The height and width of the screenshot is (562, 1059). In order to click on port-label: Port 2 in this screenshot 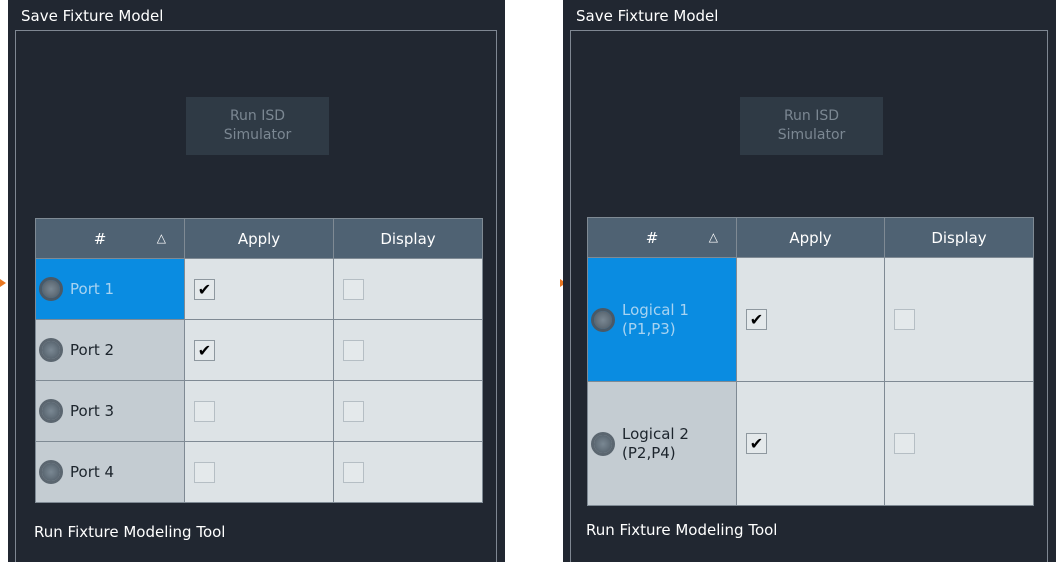, I will do `click(92, 350)`.